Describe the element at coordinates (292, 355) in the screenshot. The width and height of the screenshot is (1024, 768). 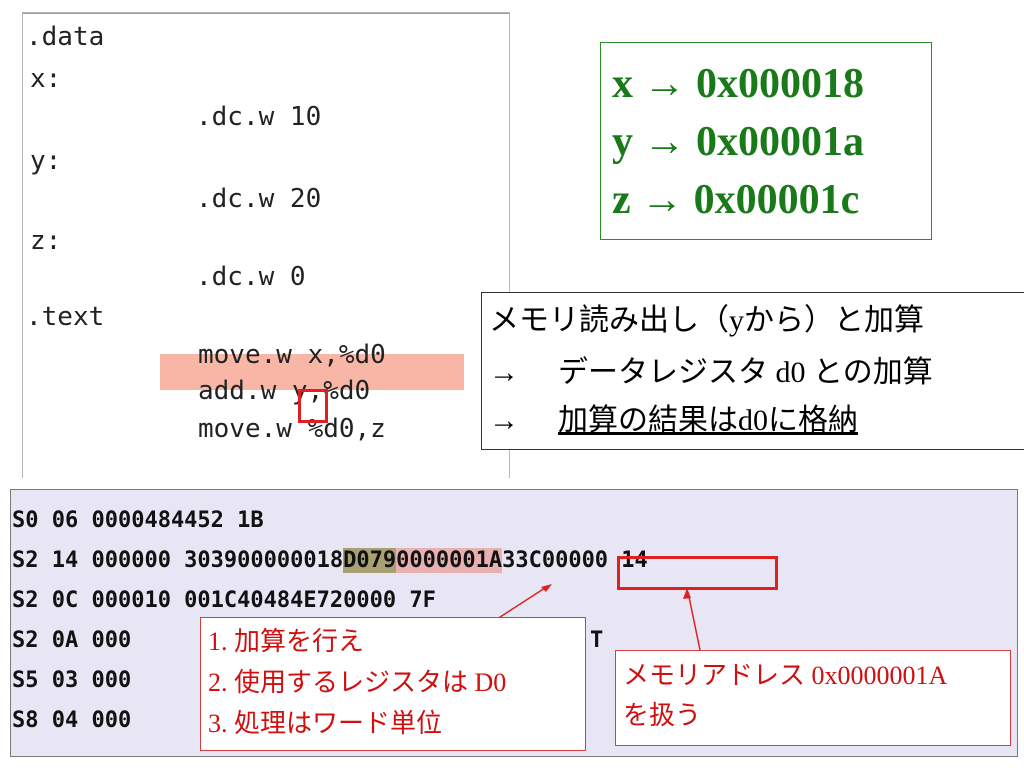
I see `code-line-move-x: move.w x,%d0` at that location.